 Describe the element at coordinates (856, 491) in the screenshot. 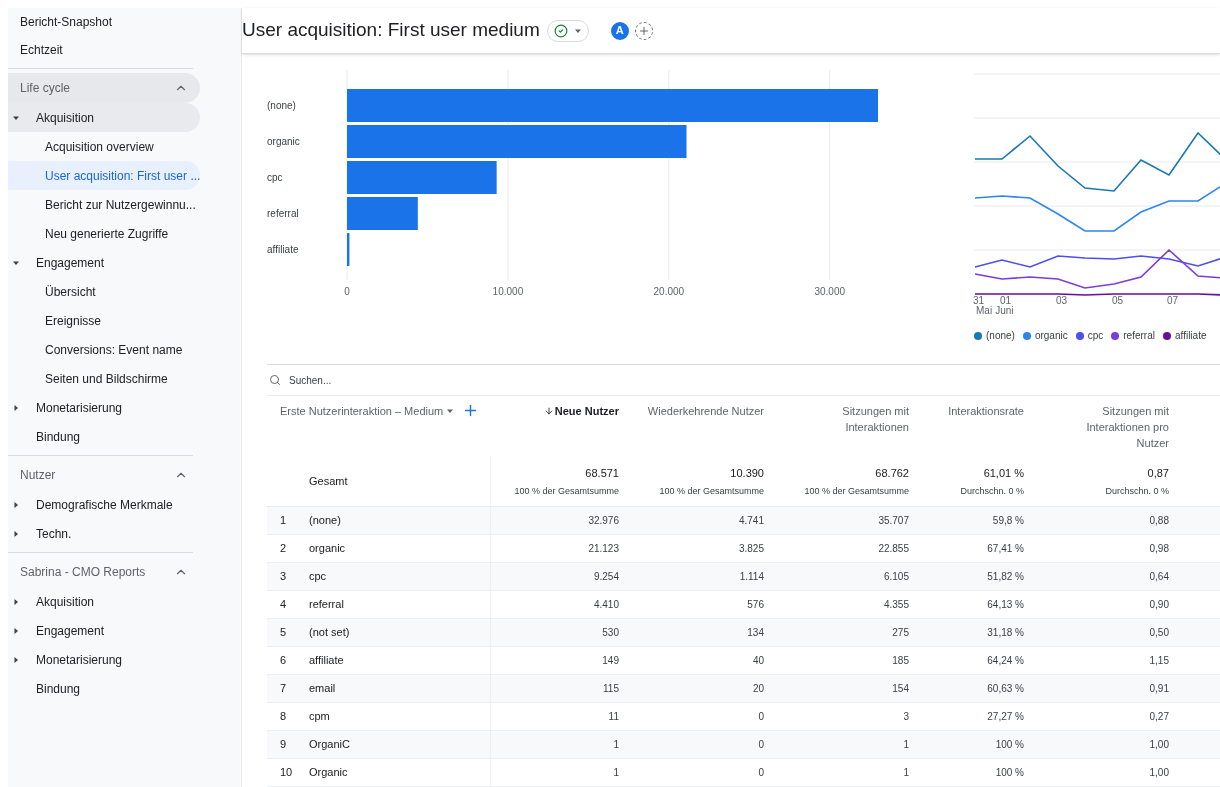

I see `total-note: 100 % der Gesamtsumme` at that location.